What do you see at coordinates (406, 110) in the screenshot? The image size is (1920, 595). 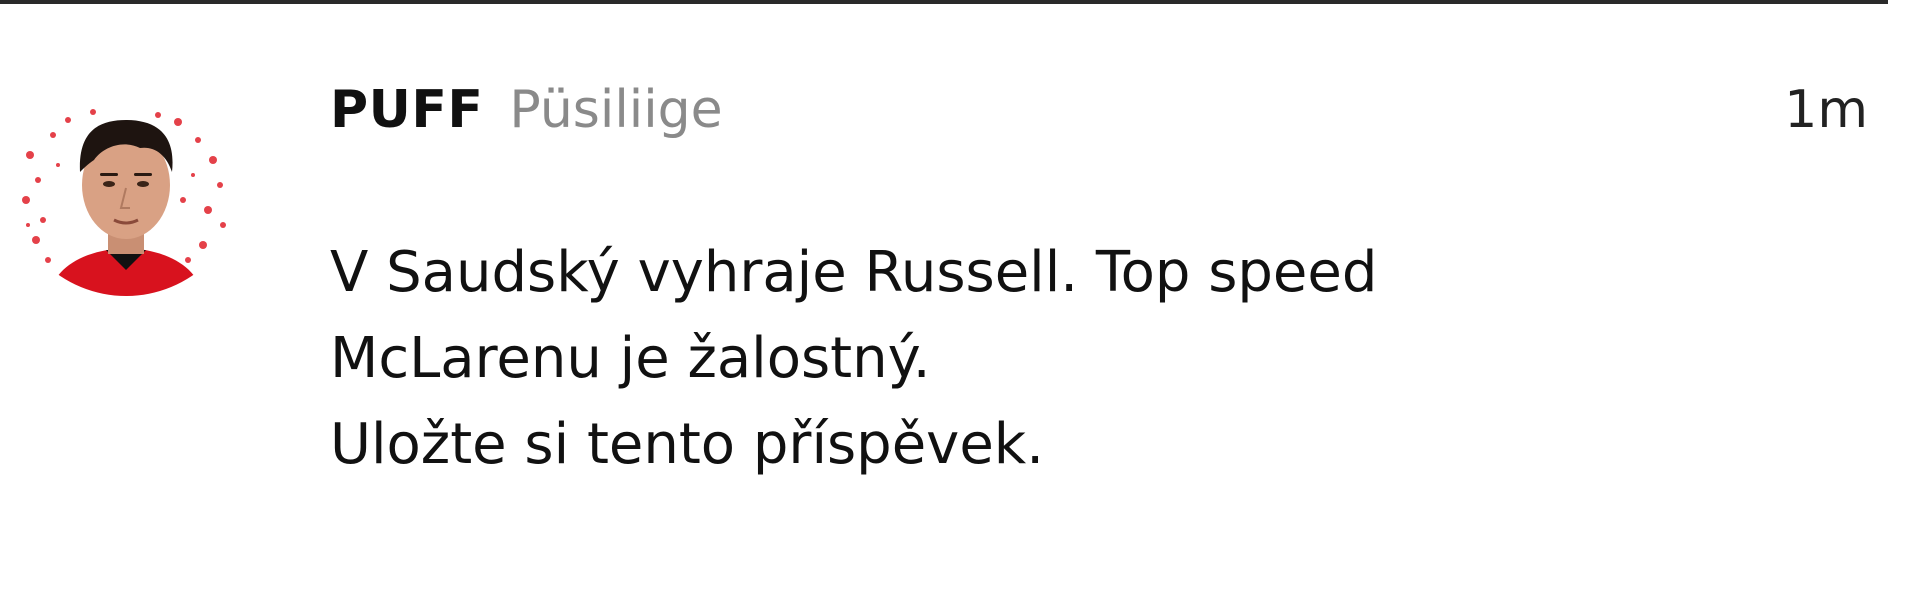 I see `author-display-name: PUFF` at bounding box center [406, 110].